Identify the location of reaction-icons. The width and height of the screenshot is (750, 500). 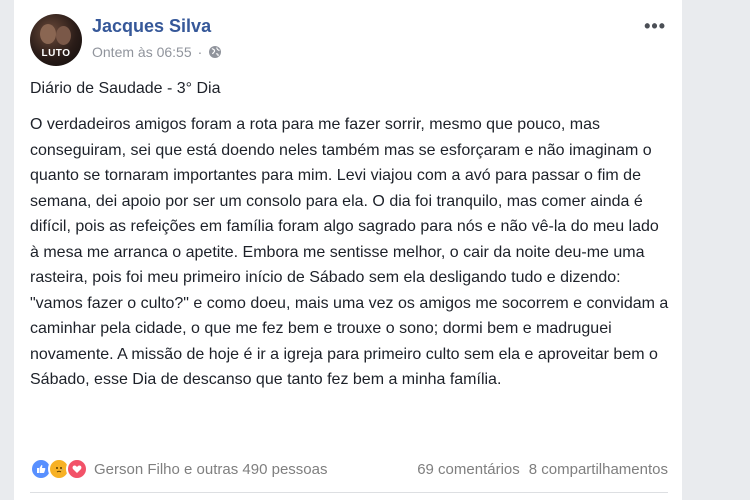
(59, 469).